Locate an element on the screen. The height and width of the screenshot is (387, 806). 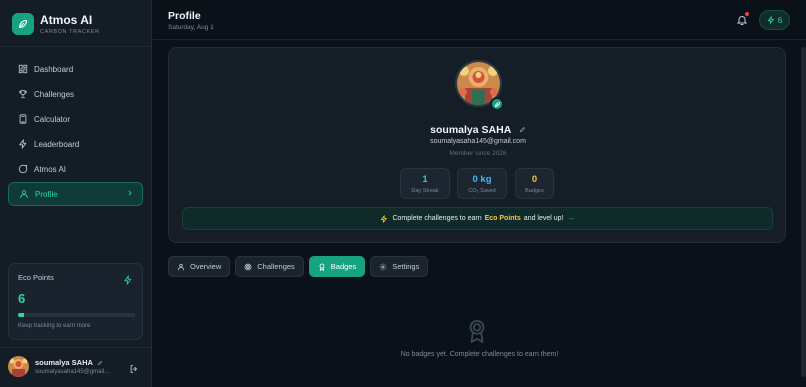
target-icon is located at coordinates (248, 267).